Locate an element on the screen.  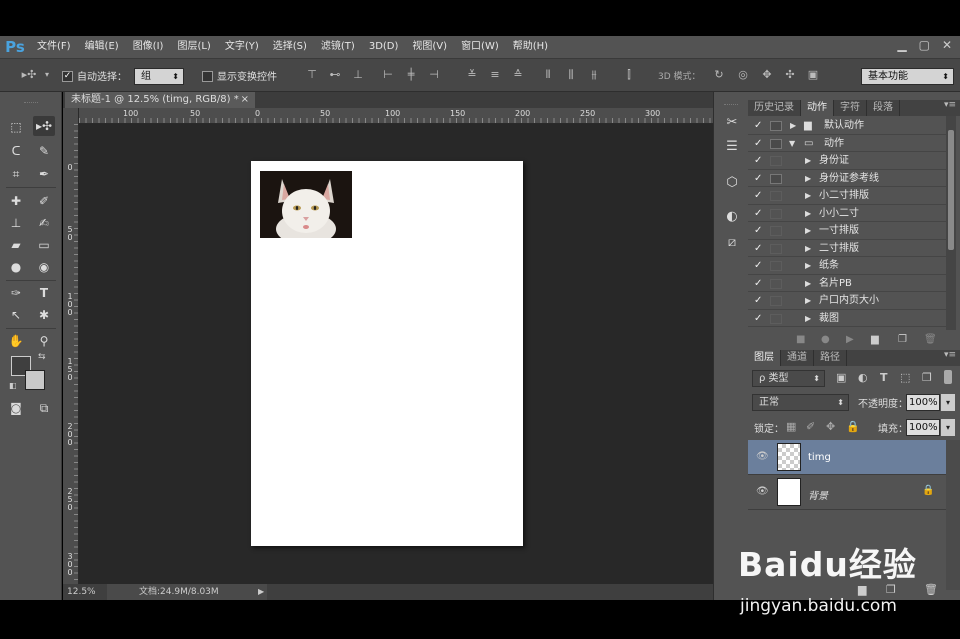
show-transform-checkbox is located at coordinates (207, 75).